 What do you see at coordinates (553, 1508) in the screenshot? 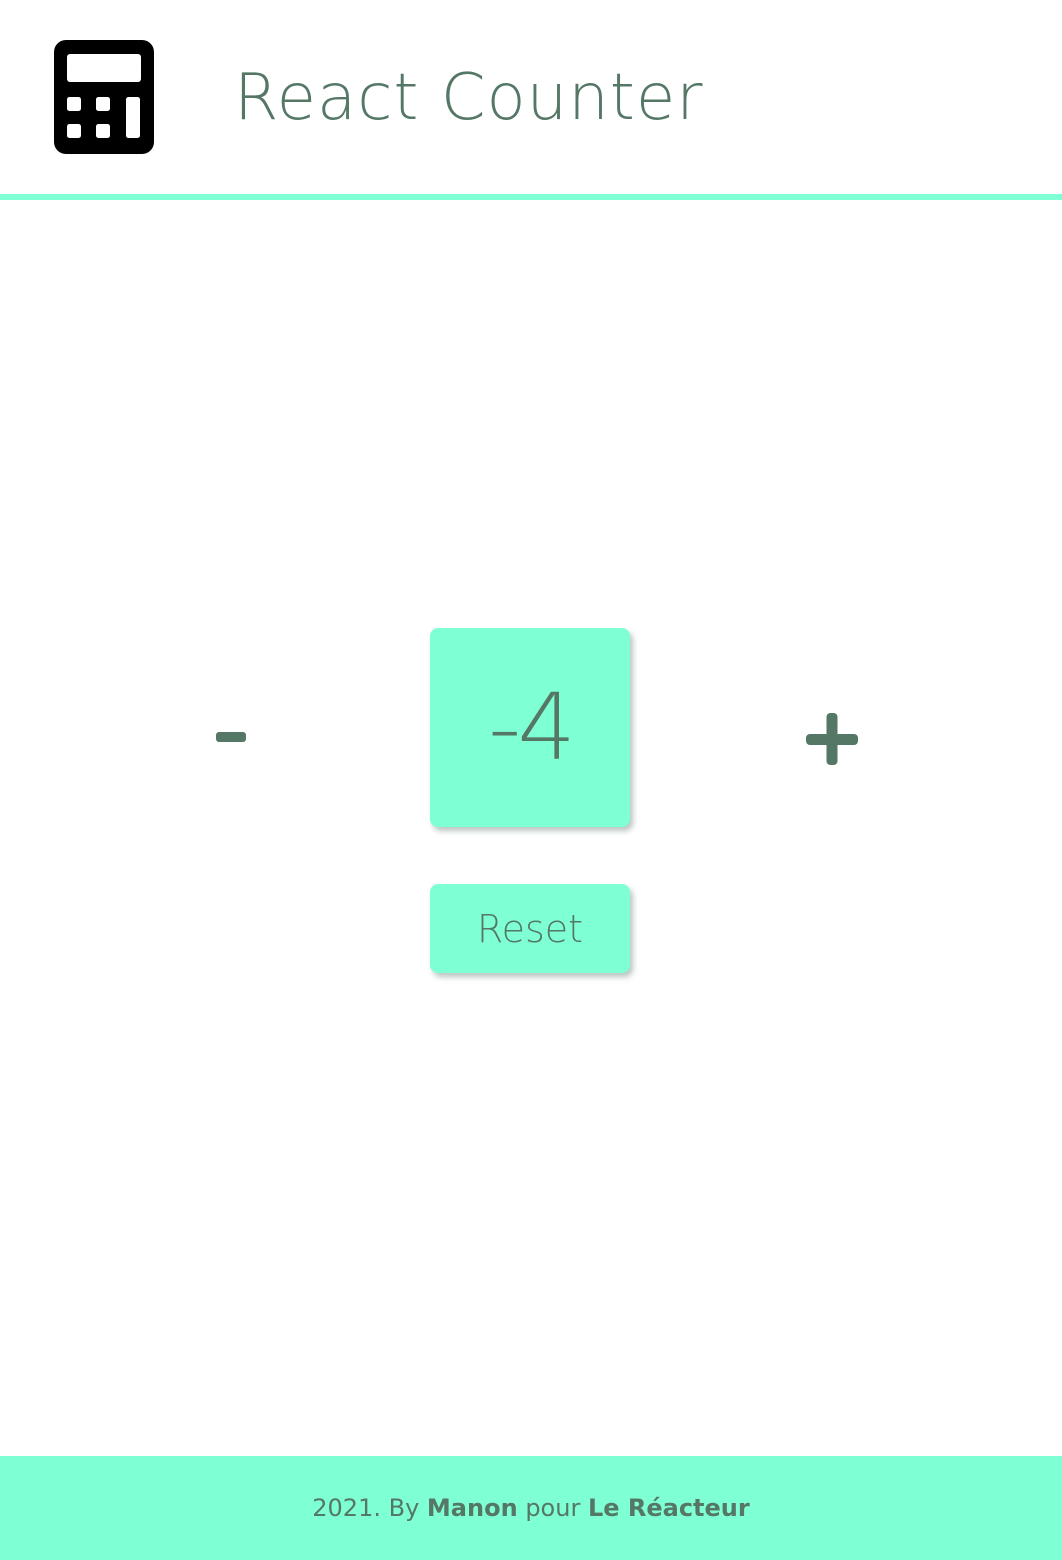
I see `footer-middle-text: pour` at bounding box center [553, 1508].